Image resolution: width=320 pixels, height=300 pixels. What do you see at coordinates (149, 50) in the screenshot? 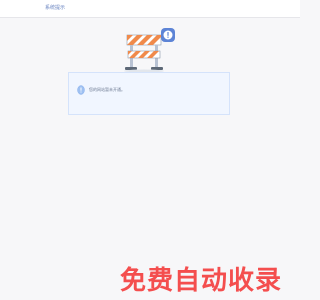
I see `road-barrier-illustration` at bounding box center [149, 50].